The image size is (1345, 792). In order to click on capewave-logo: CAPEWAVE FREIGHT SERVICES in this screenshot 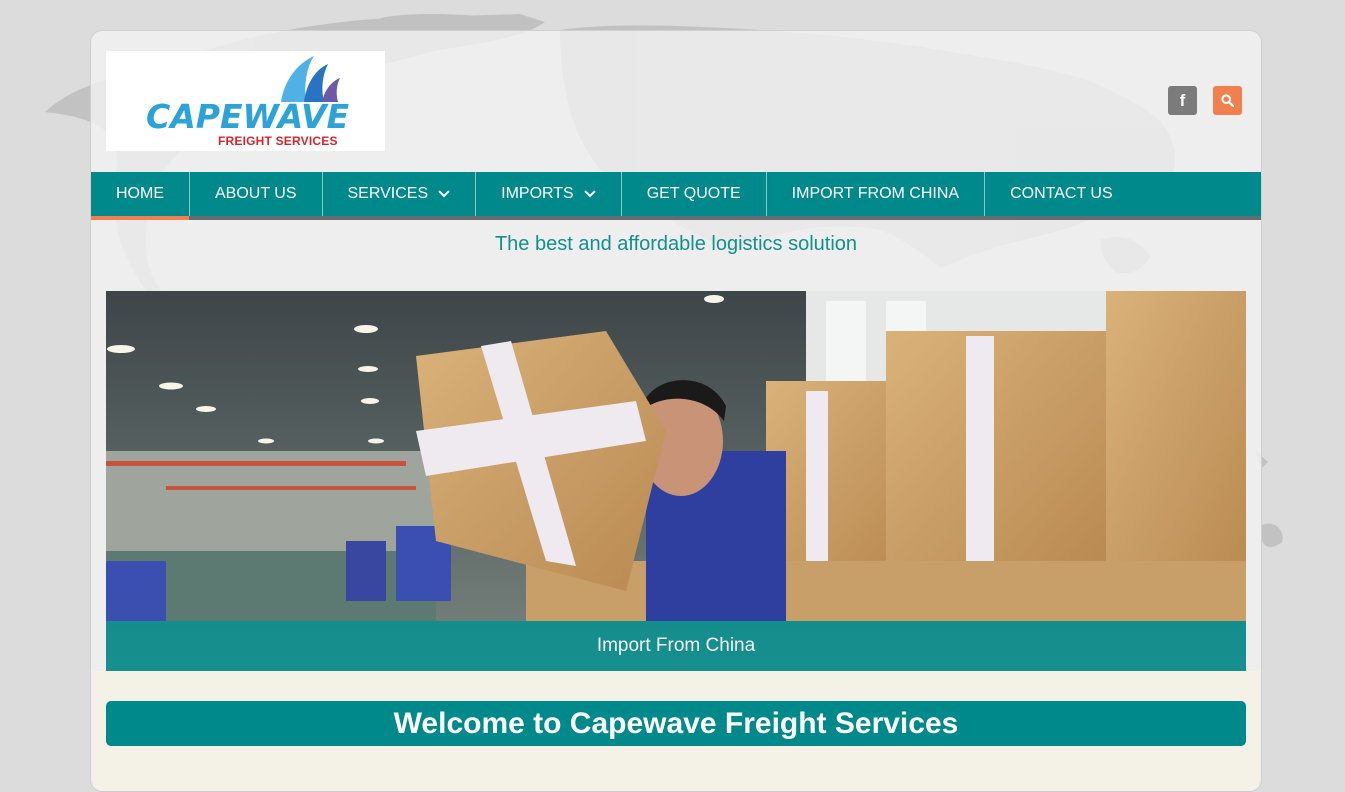, I will do `click(245, 101)`.